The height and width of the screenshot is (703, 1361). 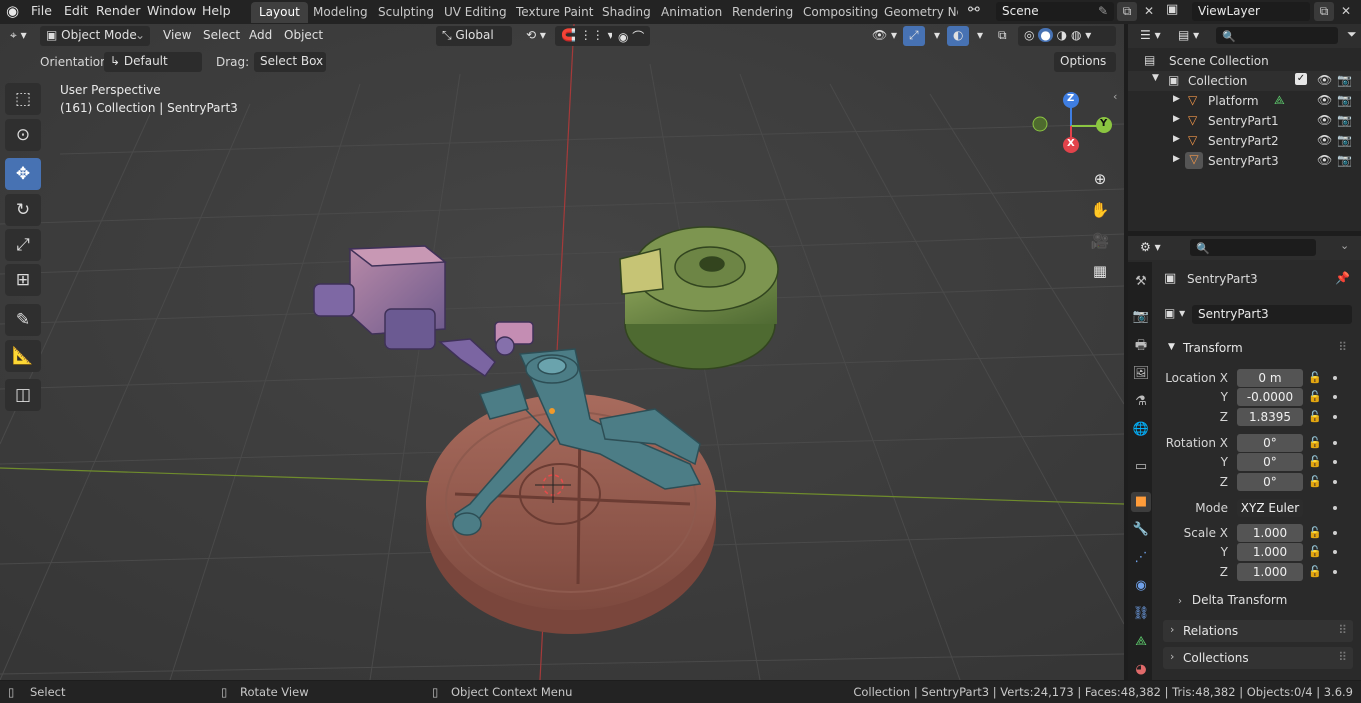 I want to click on outliner-row-sentrypart3: ▶ ▽ SentryPart3 👁 📷, so click(x=1244, y=161).